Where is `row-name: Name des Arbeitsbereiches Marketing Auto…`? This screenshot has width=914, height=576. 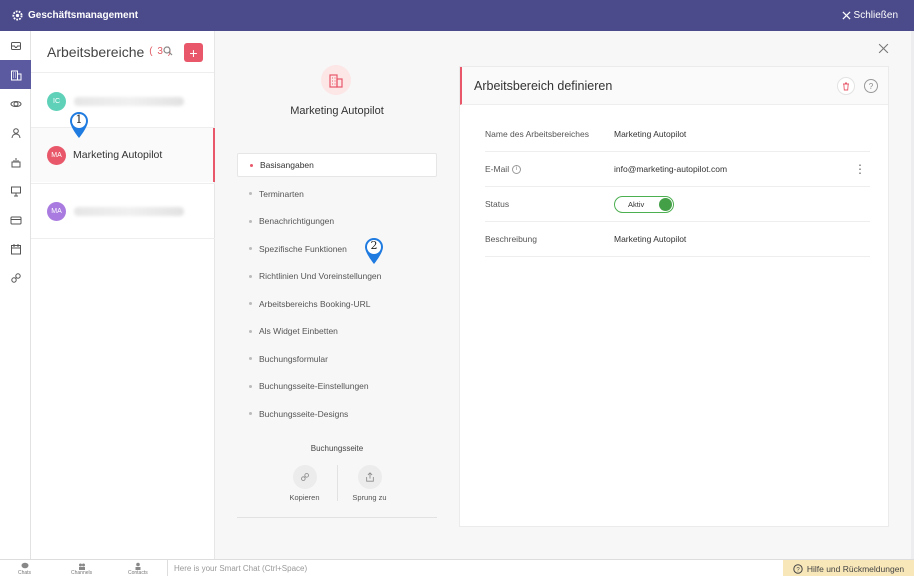 row-name: Name des Arbeitsbereiches Marketing Auto… is located at coordinates (677, 134).